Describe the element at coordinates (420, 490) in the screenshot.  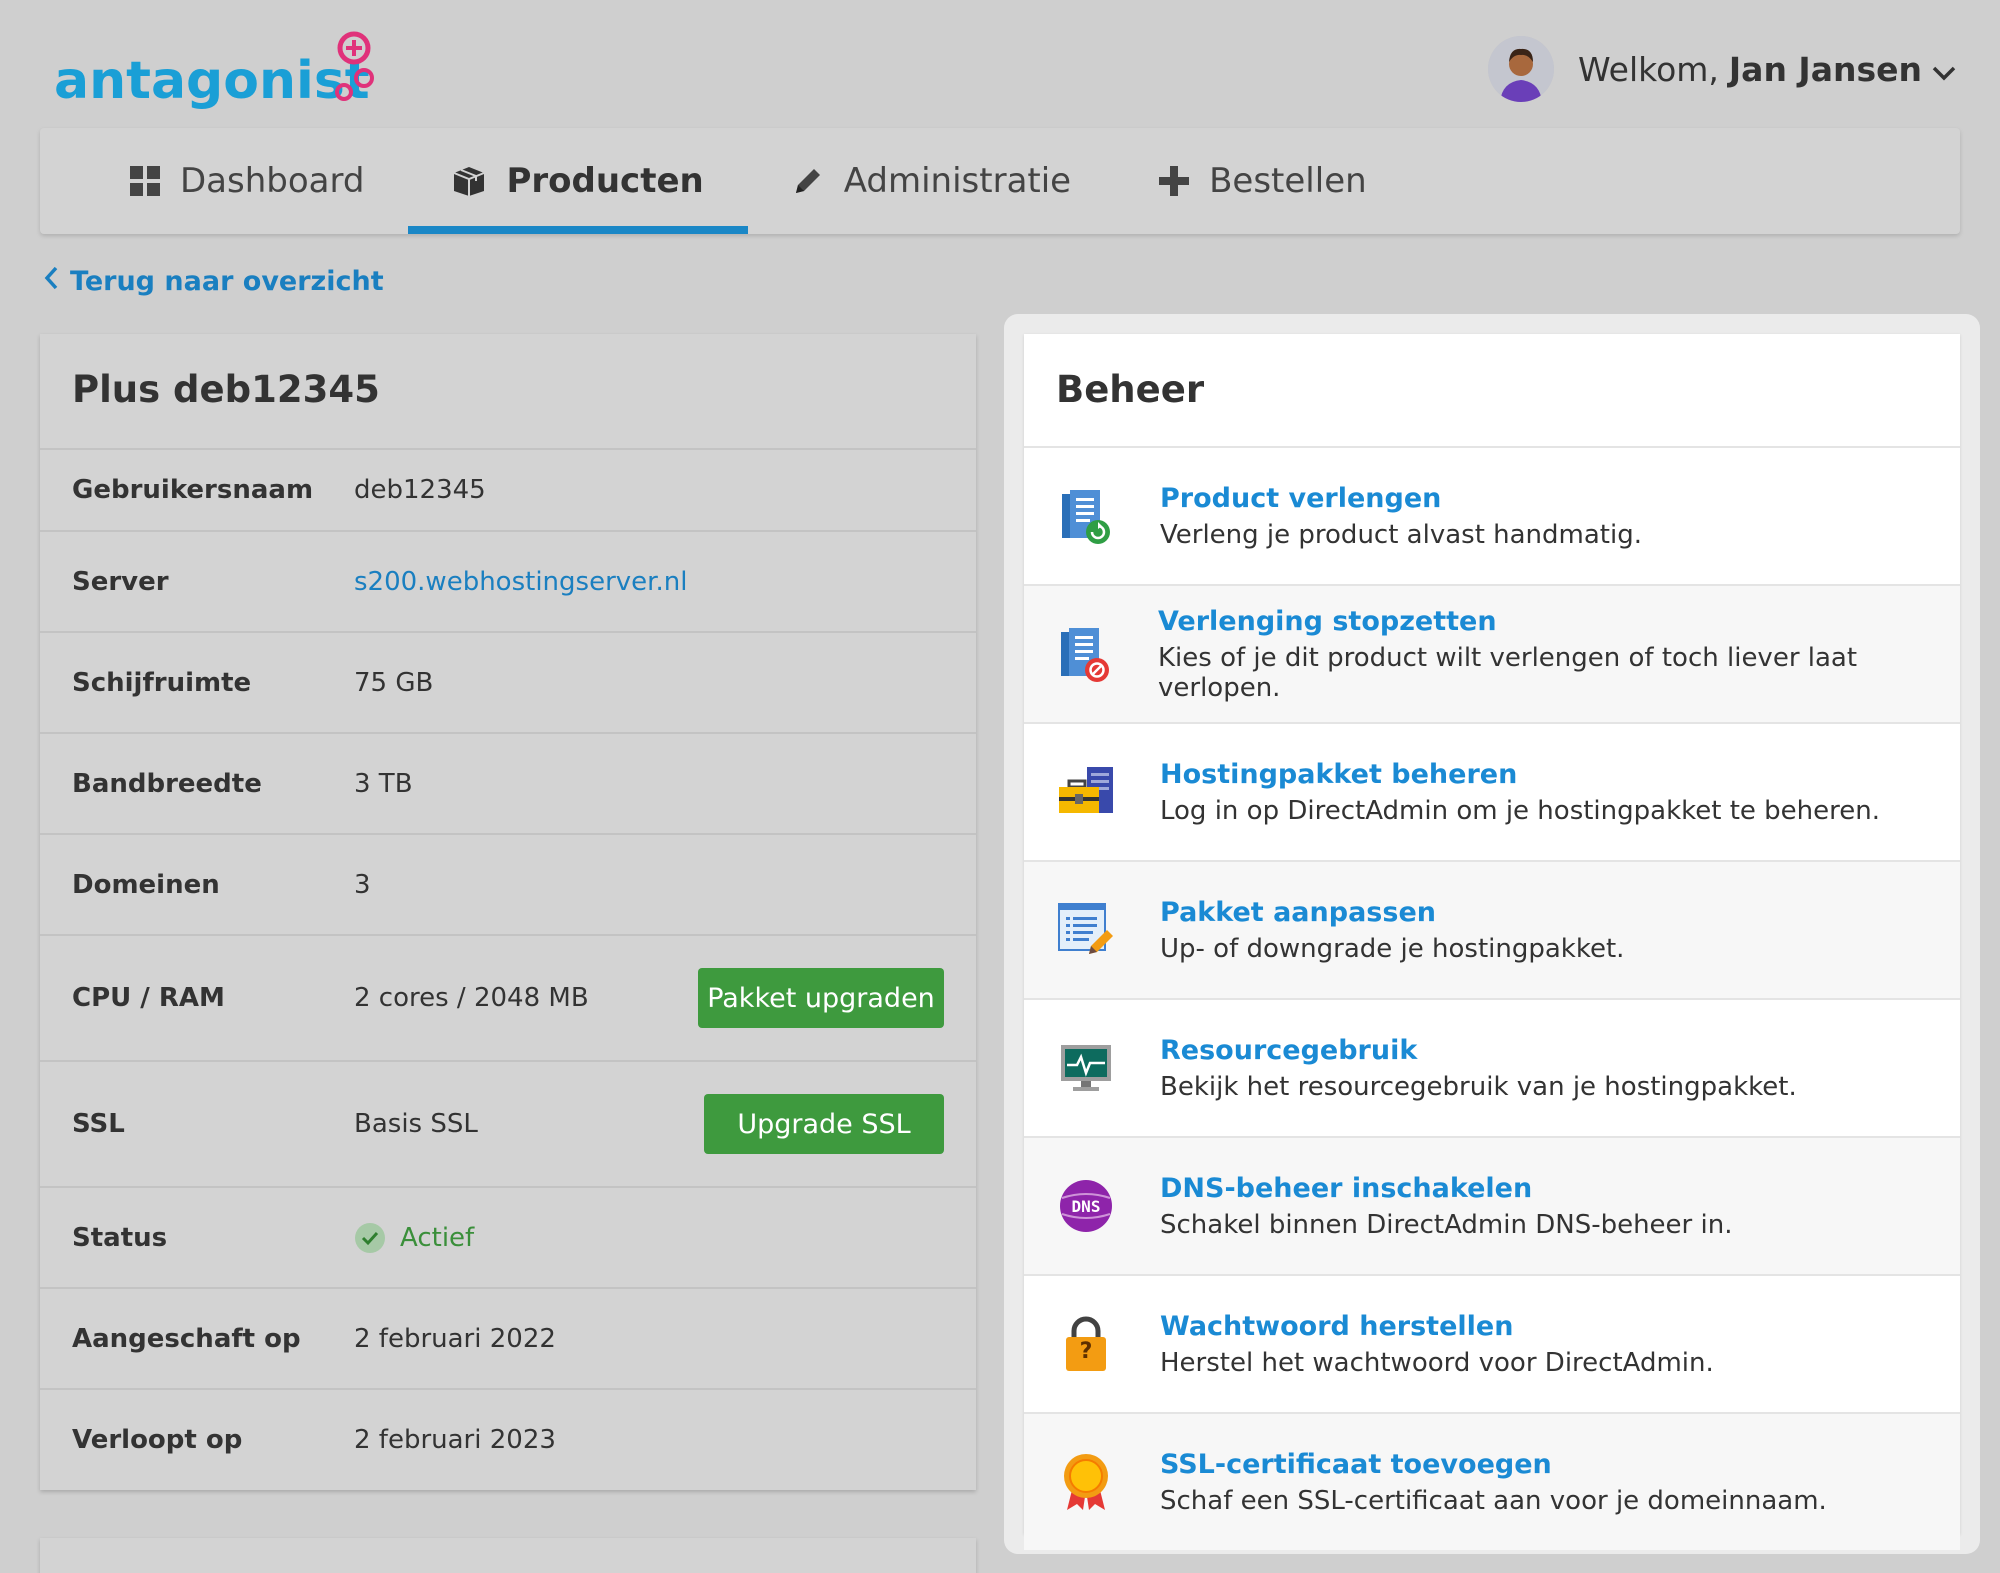
I see `row-value: deb12345` at that location.